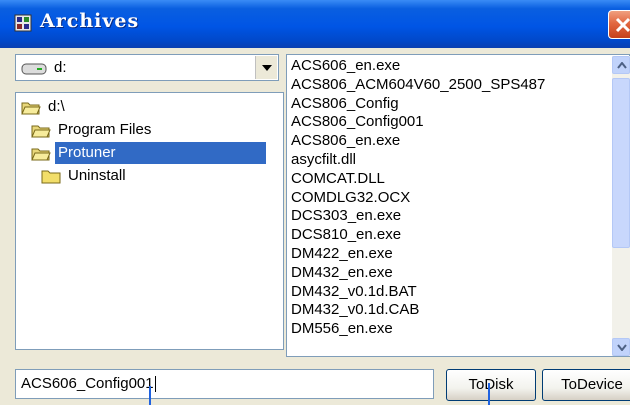 This screenshot has height=405, width=630. I want to click on chevron-up-icon, so click(622, 65).